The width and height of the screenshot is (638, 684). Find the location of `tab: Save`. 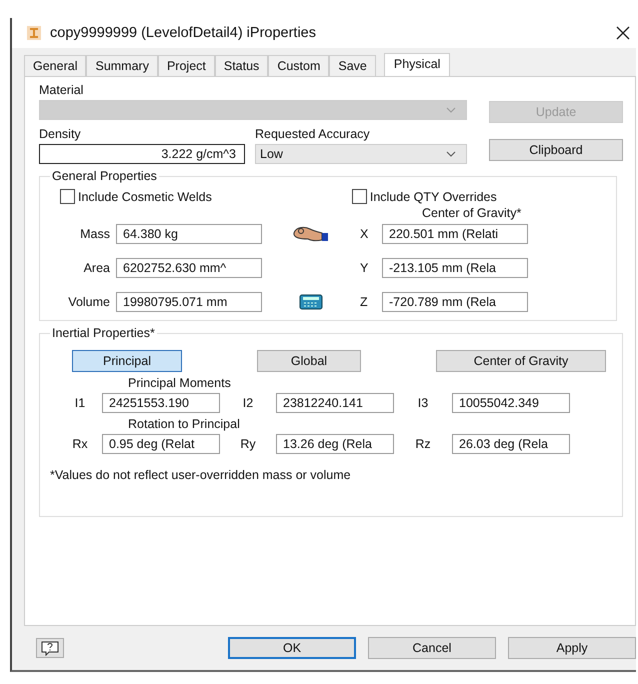

tab: Save is located at coordinates (352, 65).